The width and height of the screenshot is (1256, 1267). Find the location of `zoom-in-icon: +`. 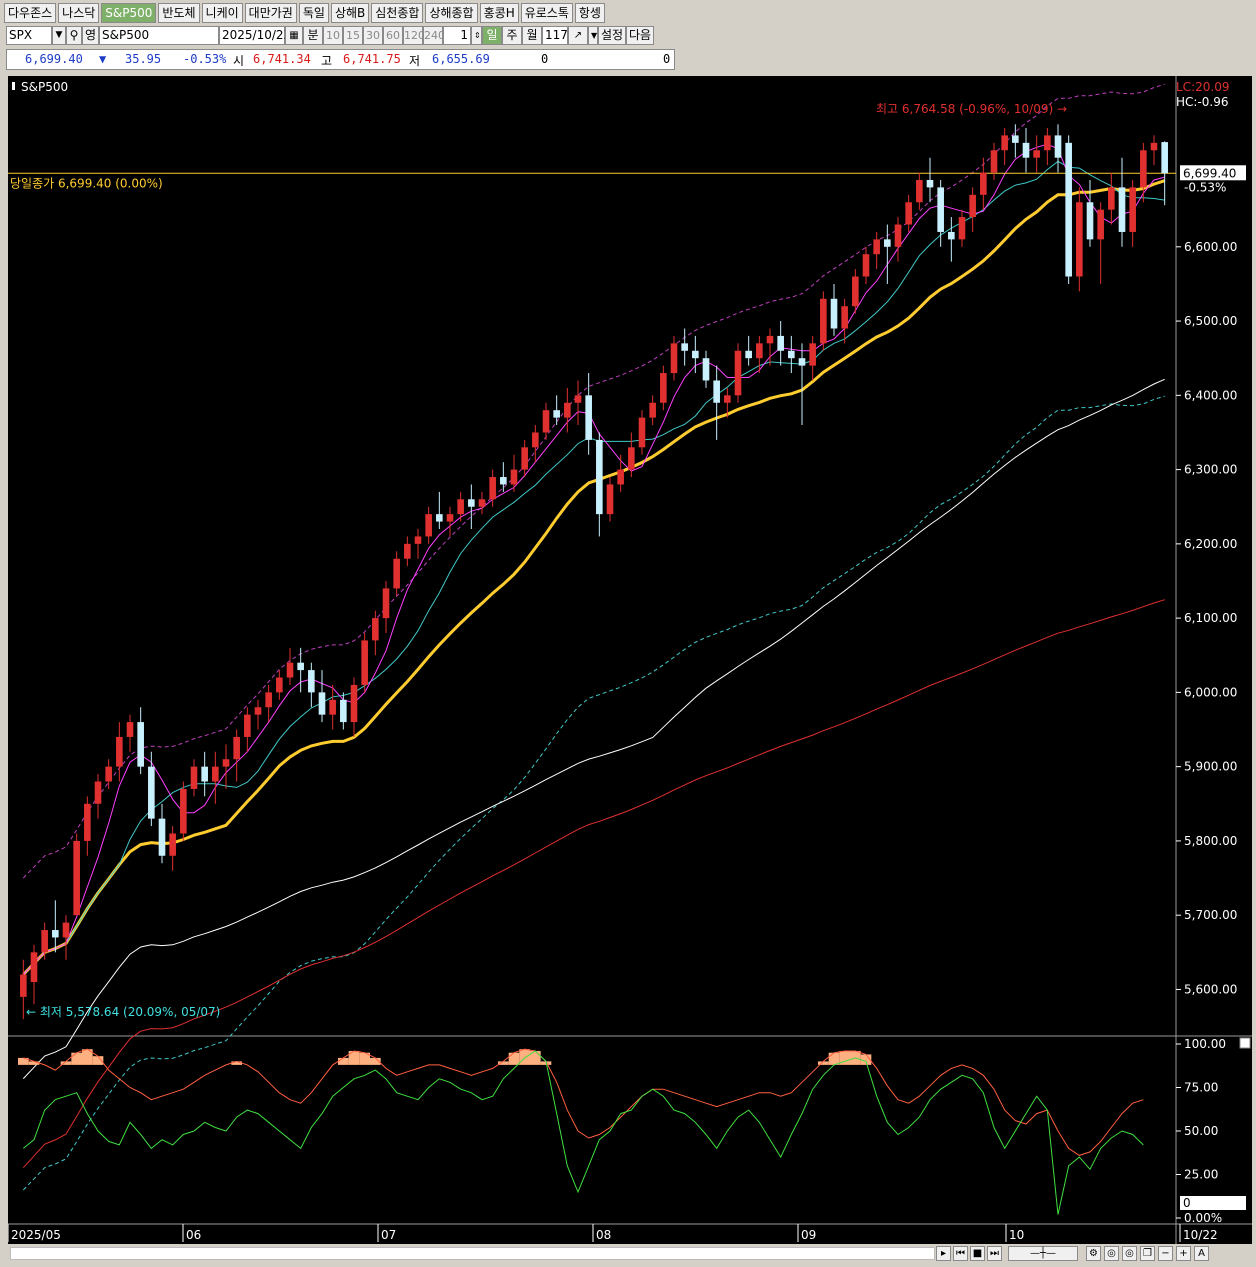

zoom-in-icon: + is located at coordinates (1183, 1253).